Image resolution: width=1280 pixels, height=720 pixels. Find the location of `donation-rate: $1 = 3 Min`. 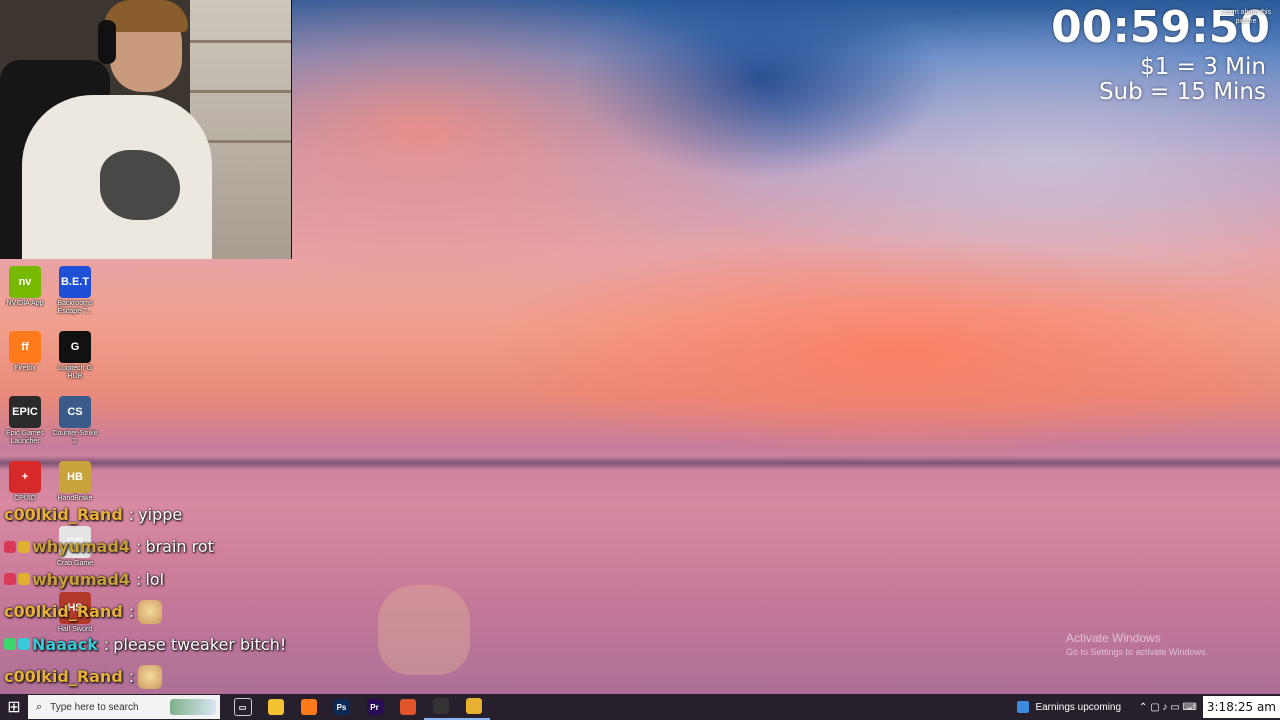

donation-rate: $1 = 3 Min is located at coordinates (1203, 67).